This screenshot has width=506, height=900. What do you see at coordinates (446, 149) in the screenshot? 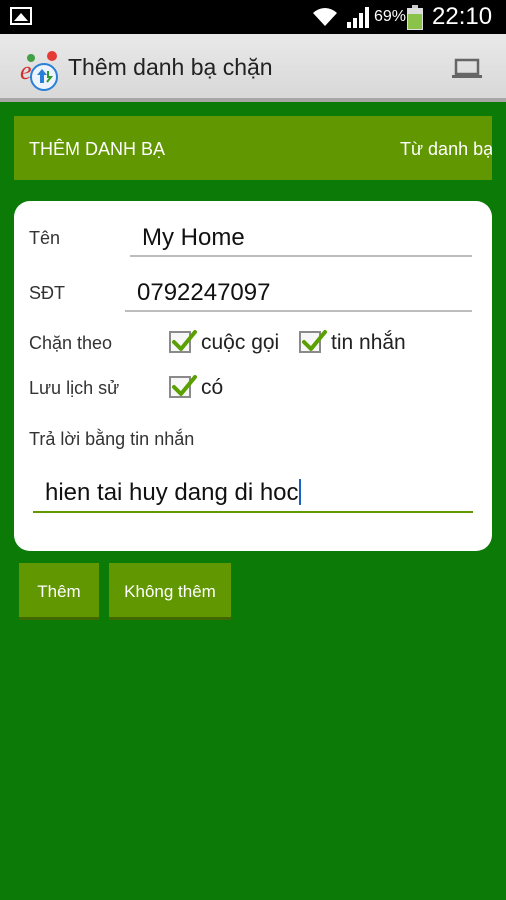
I see `tab-from-contacts: Từ danh bạ` at bounding box center [446, 149].